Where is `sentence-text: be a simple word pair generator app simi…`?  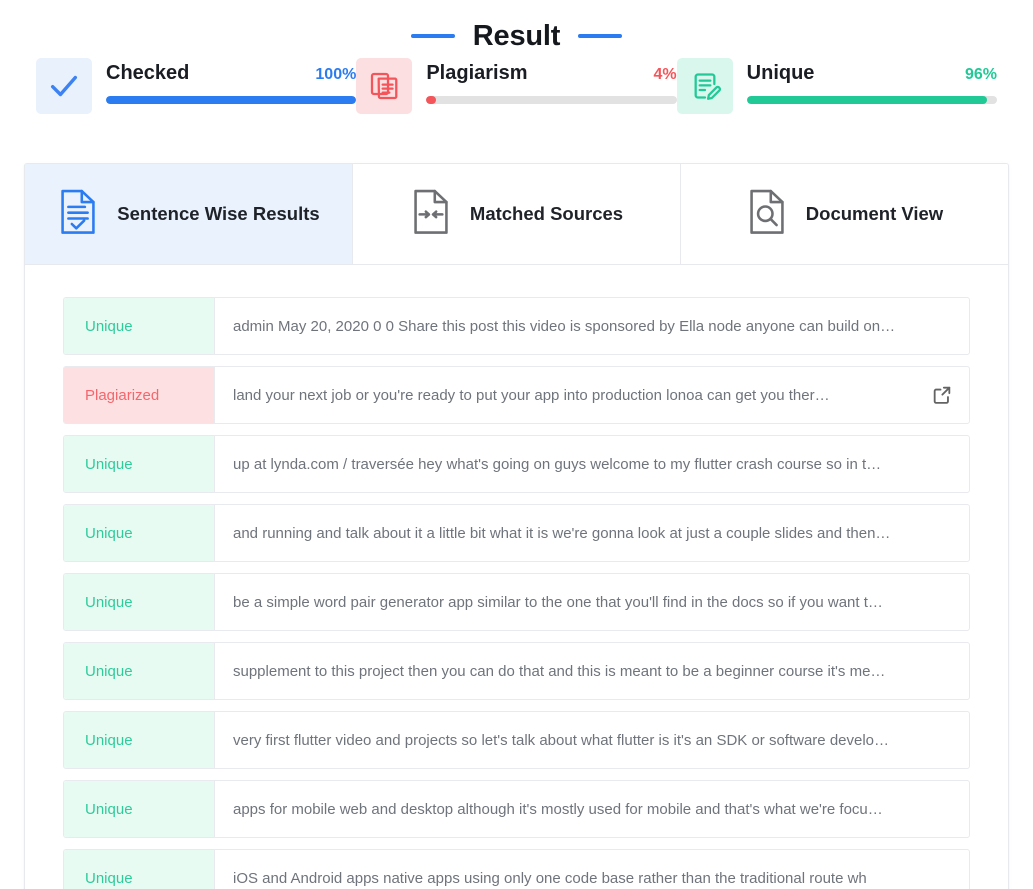
sentence-text: be a simple word pair generator app simi… is located at coordinates (565, 602).